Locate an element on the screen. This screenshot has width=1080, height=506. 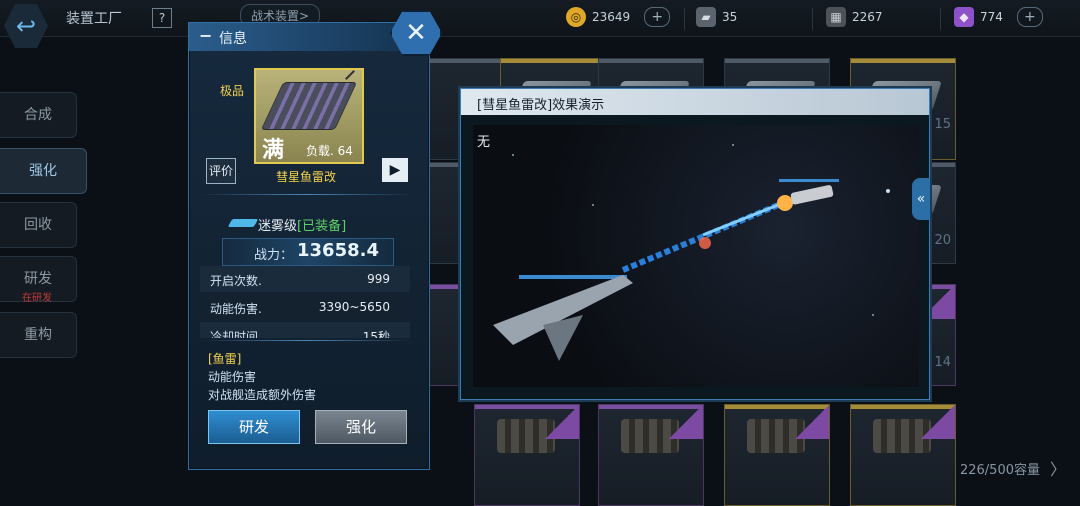
item-corner-mark is located at coordinates (350, 75).